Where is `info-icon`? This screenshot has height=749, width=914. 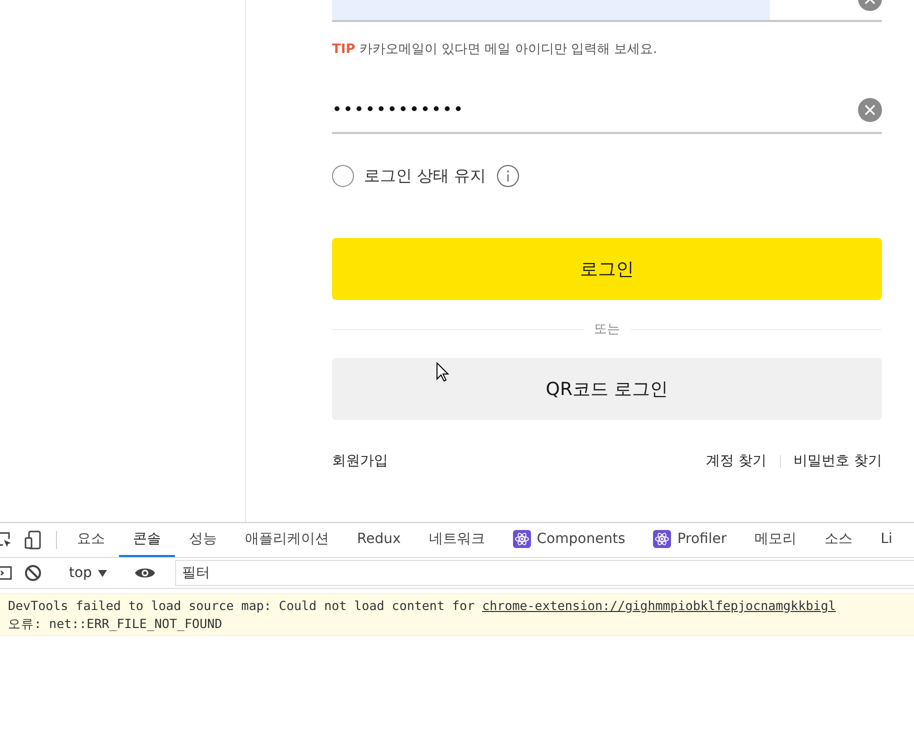
info-icon is located at coordinates (508, 176).